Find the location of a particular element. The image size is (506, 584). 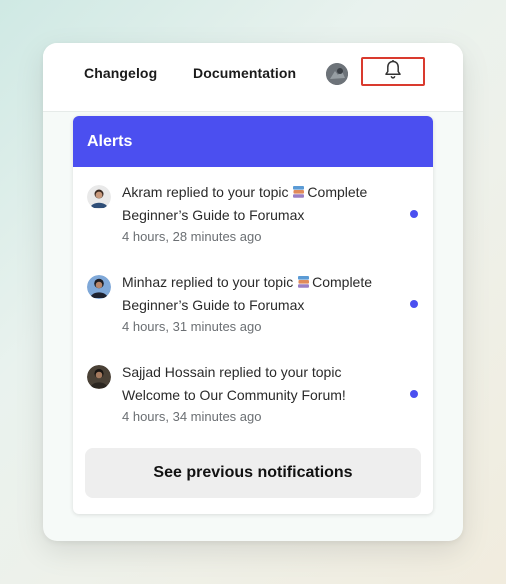

top-navigation: Changelog Documentation is located at coordinates (253, 77).